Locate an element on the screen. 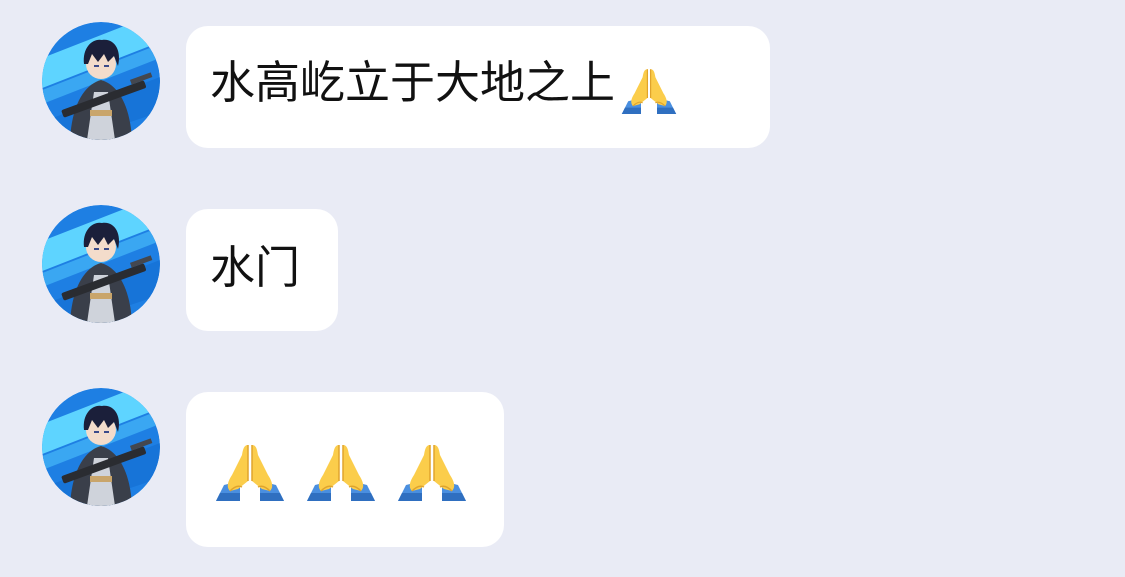 The image size is (1125, 577). message-text: 水门 is located at coordinates (255, 267).